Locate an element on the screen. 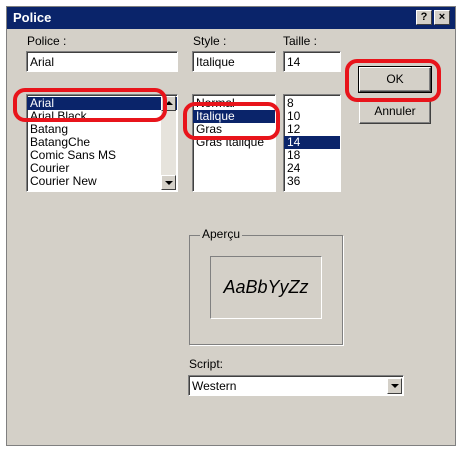 The width and height of the screenshot is (458, 454). size-label: Taille : is located at coordinates (300, 41).